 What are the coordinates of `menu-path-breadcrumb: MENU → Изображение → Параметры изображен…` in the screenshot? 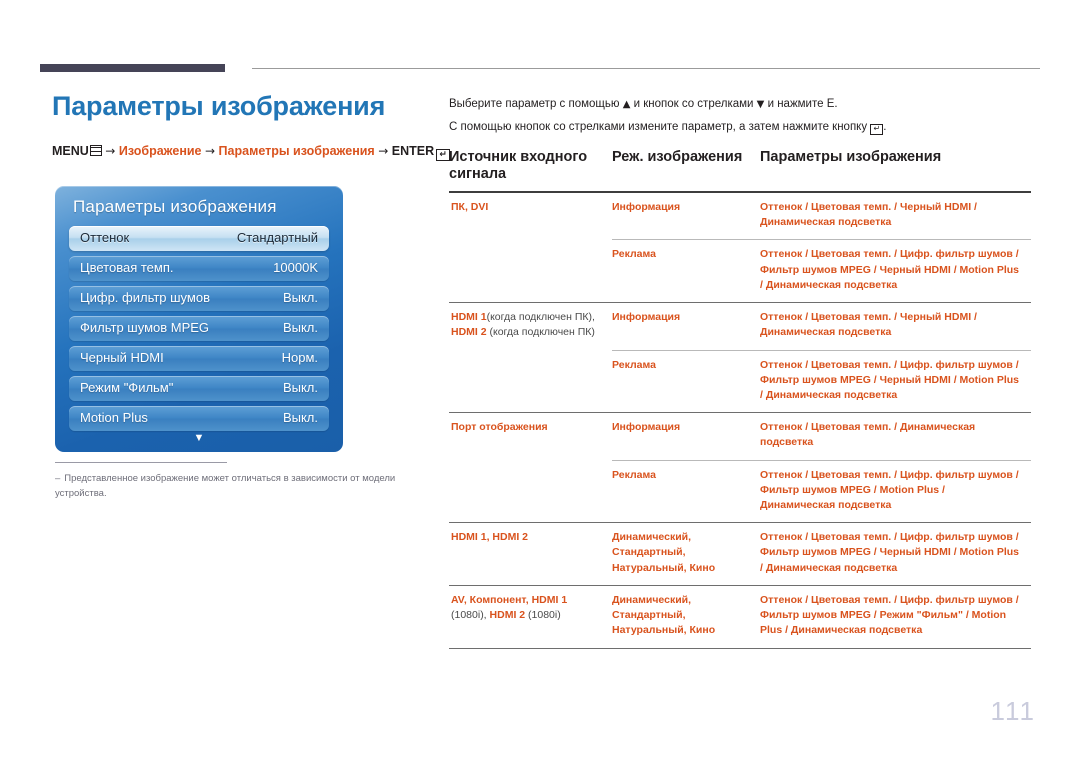 It's located at (251, 152).